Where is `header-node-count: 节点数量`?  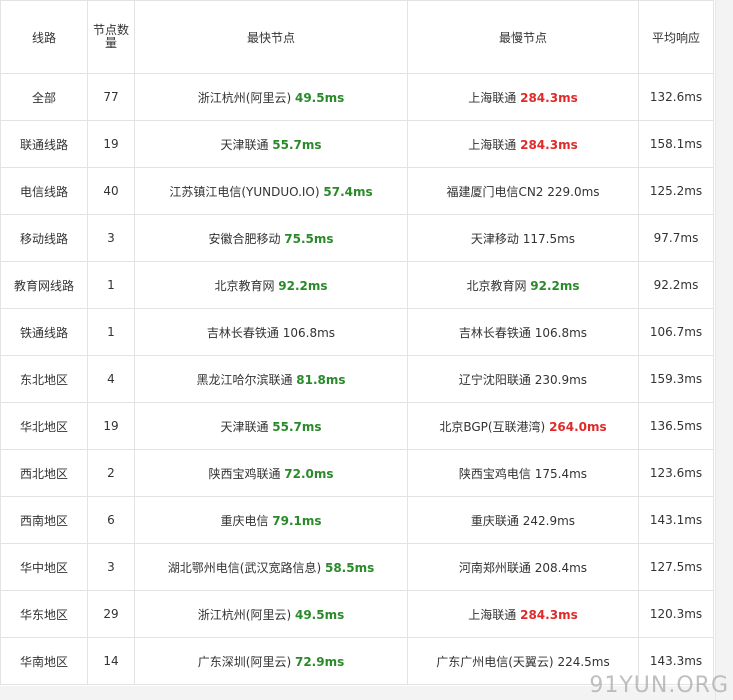 header-node-count: 节点数量 is located at coordinates (111, 37).